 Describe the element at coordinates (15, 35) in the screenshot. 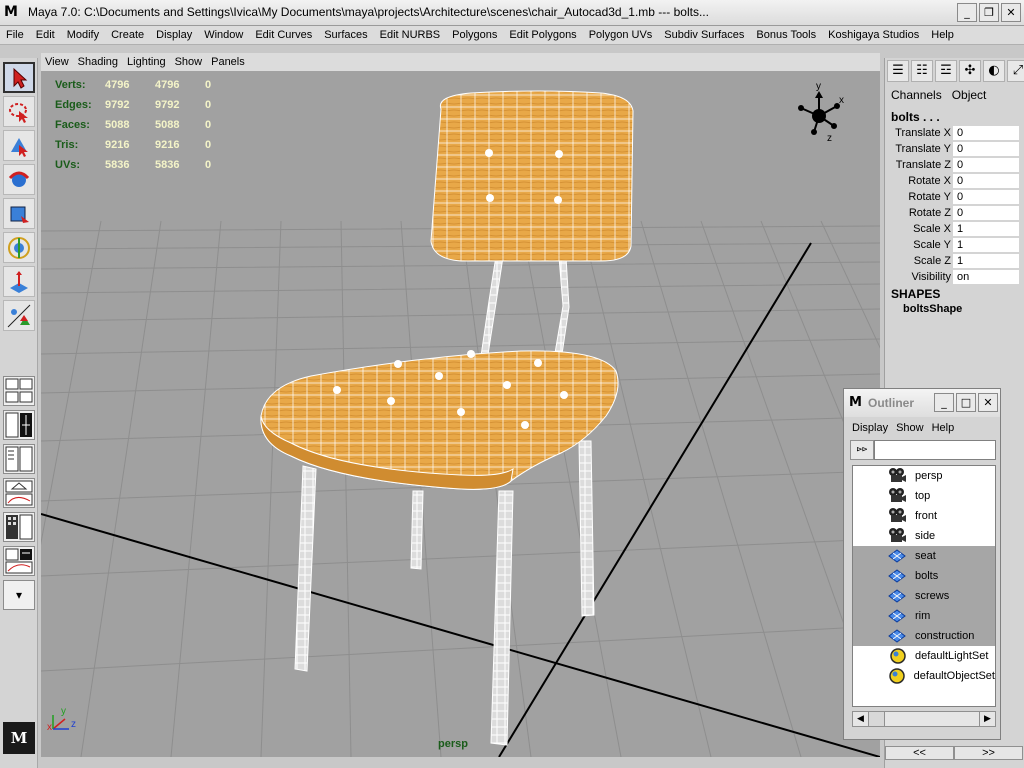

I see `menu-file: File` at that location.